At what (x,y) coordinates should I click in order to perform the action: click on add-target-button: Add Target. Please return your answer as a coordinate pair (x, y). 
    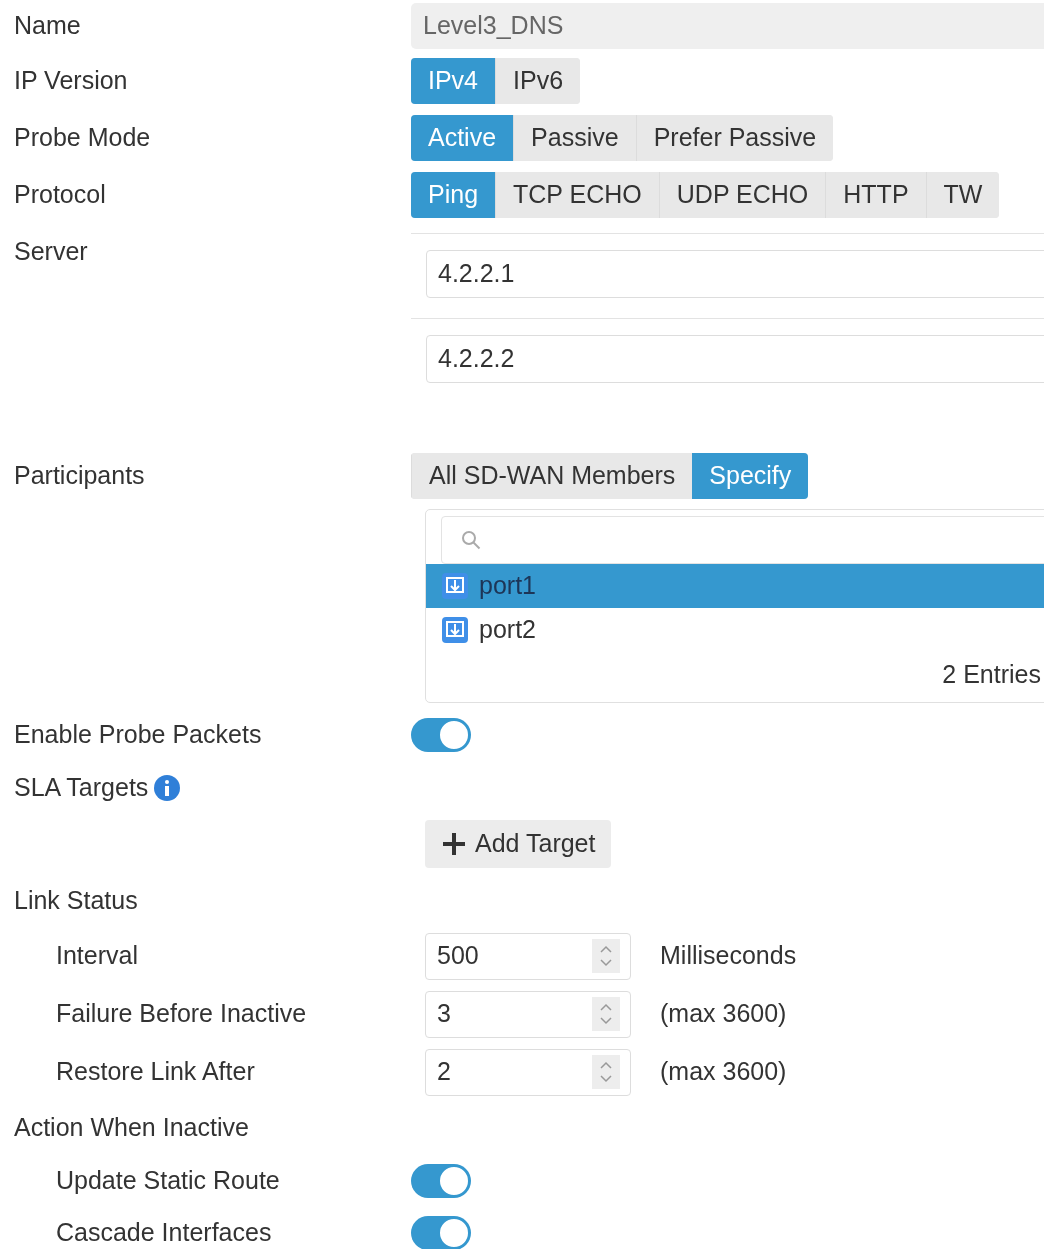
    Looking at the image, I should click on (518, 844).